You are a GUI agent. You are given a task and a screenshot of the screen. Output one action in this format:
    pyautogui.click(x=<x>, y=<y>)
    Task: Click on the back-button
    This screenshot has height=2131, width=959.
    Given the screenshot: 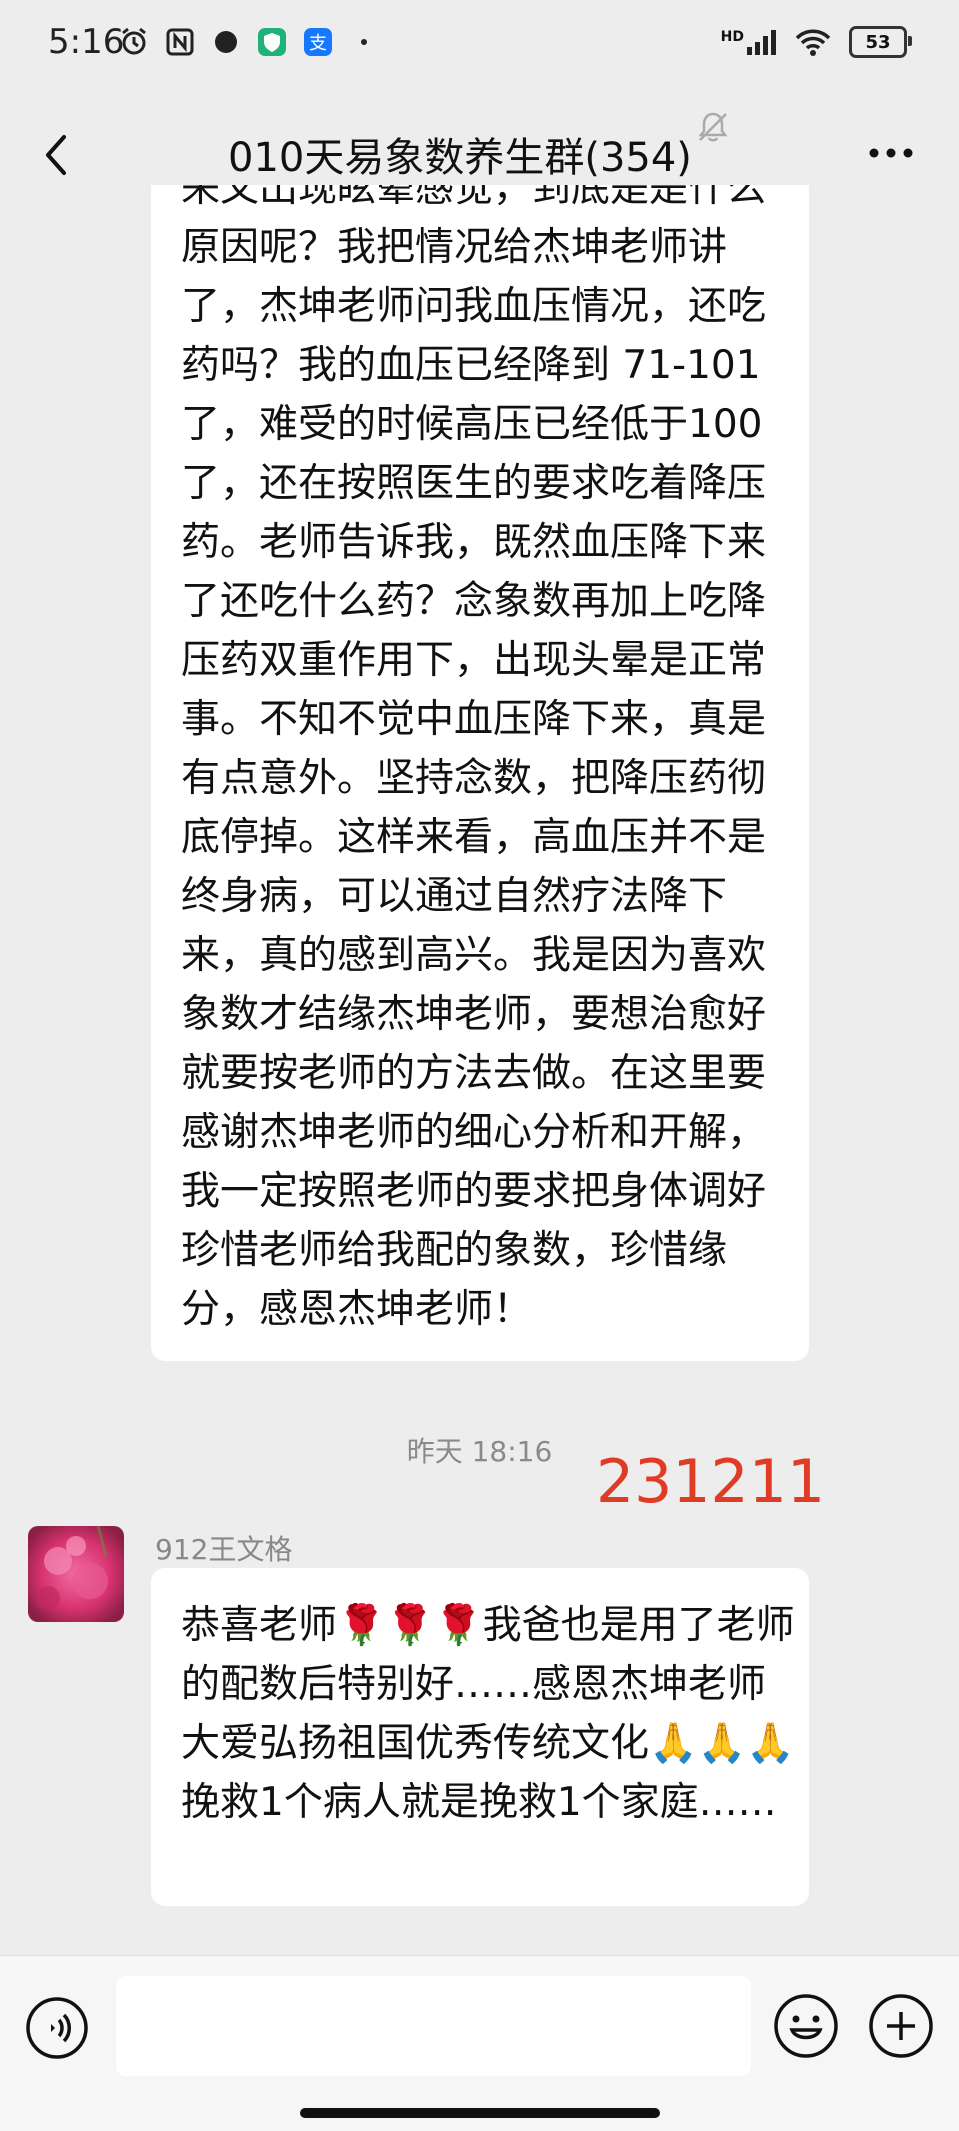 What is the action you would take?
    pyautogui.click(x=59, y=155)
    